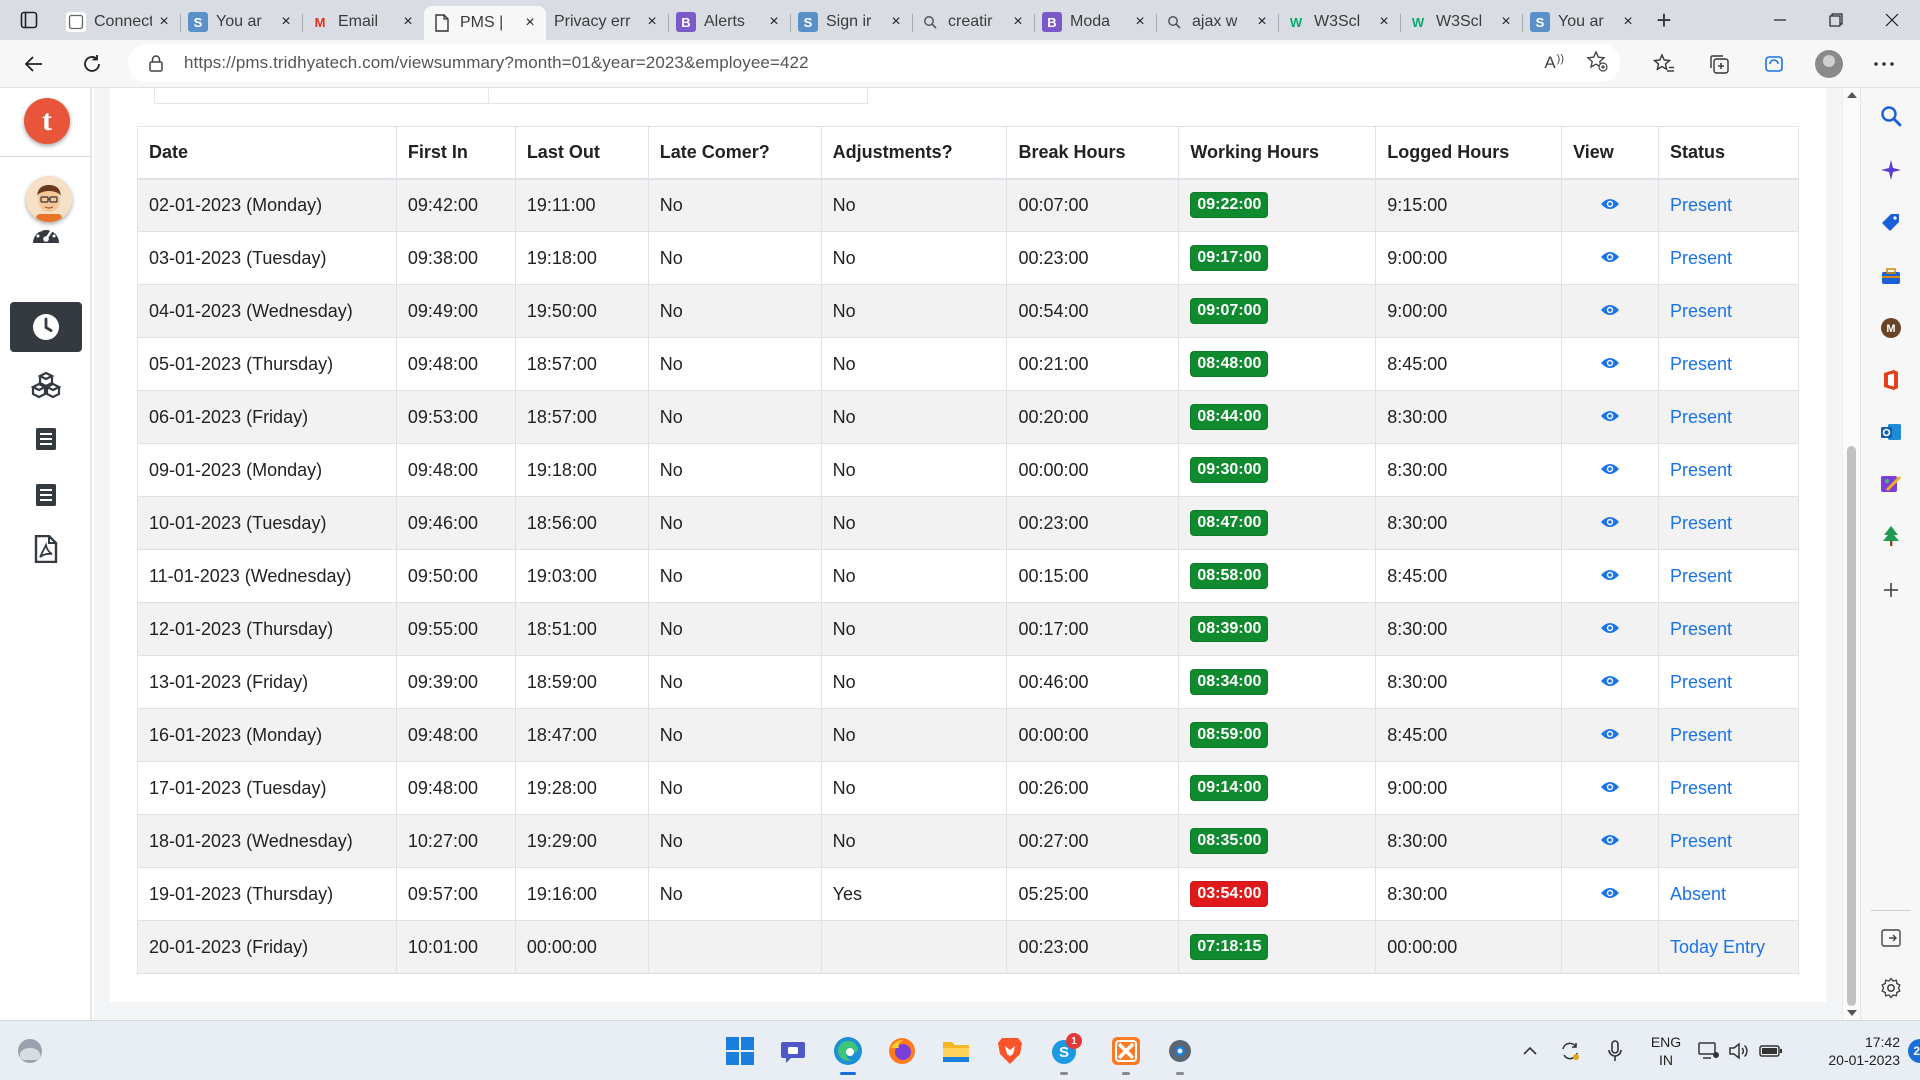  I want to click on header-last-out: Last Out, so click(581, 153).